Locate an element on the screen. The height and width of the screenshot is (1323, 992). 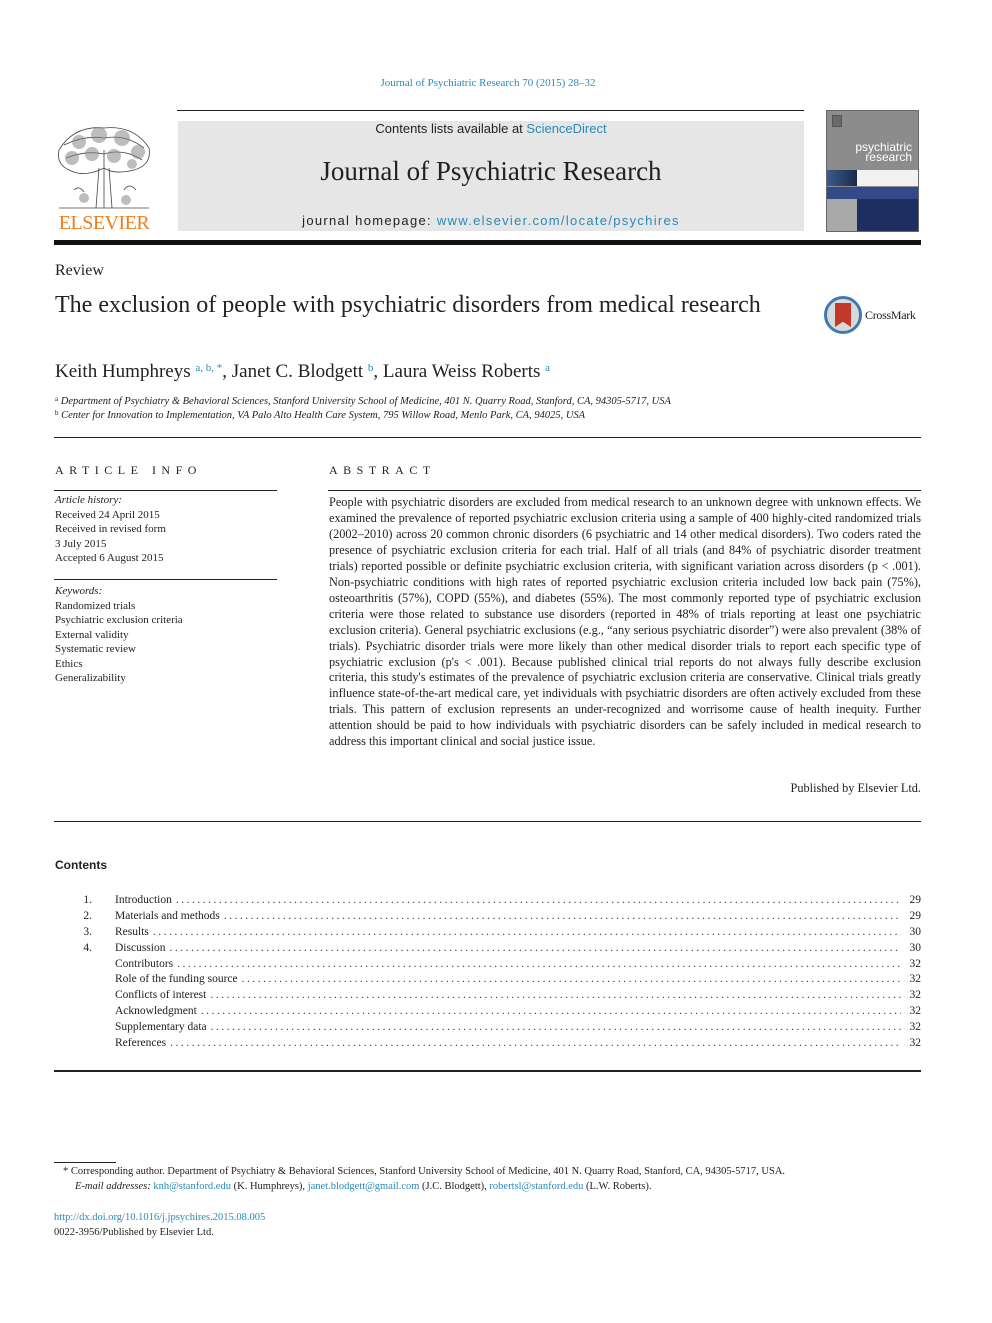
toc-entry-number: 4. is located at coordinates (87, 947).